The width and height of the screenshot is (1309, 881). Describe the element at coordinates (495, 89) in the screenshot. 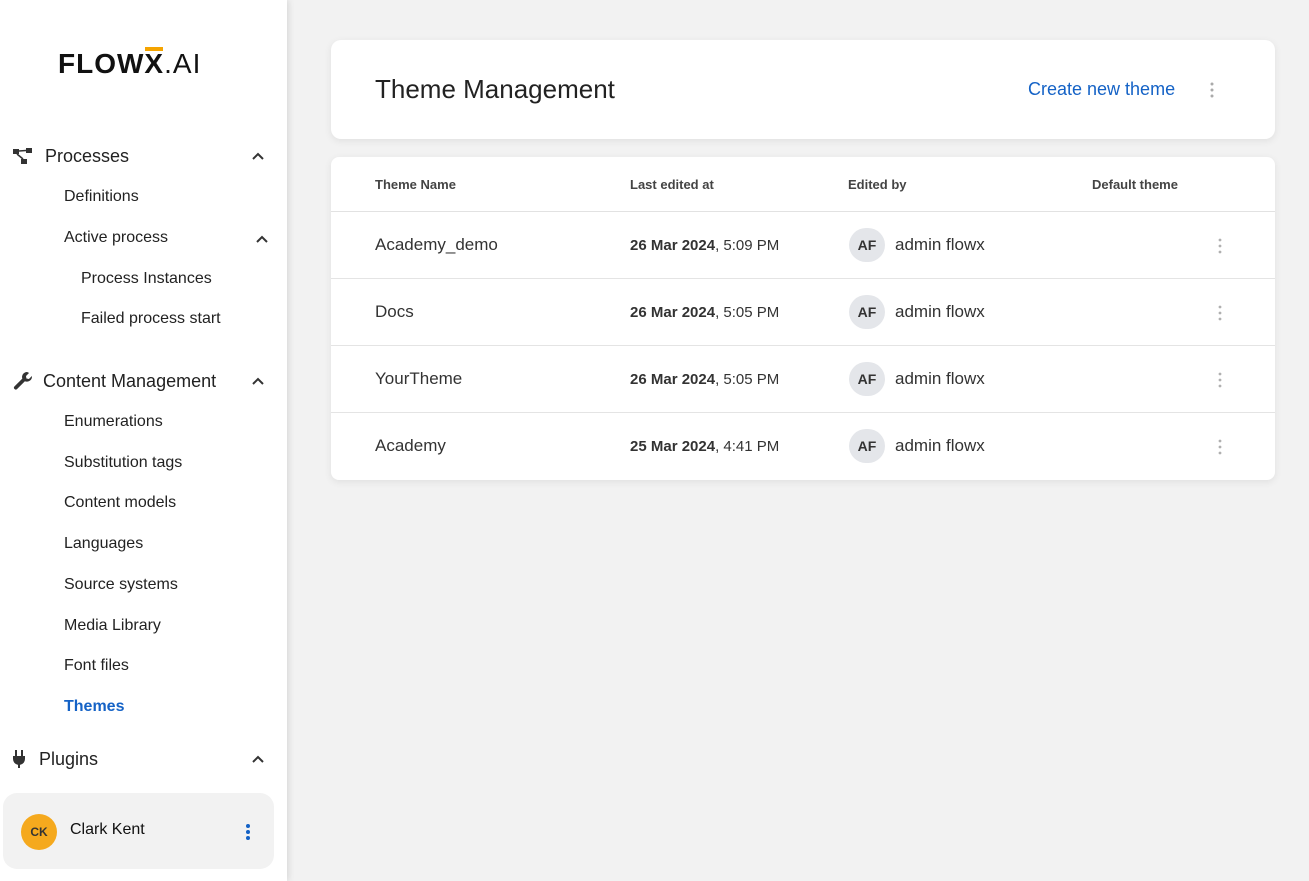

I see `page-title: Theme Management` at that location.